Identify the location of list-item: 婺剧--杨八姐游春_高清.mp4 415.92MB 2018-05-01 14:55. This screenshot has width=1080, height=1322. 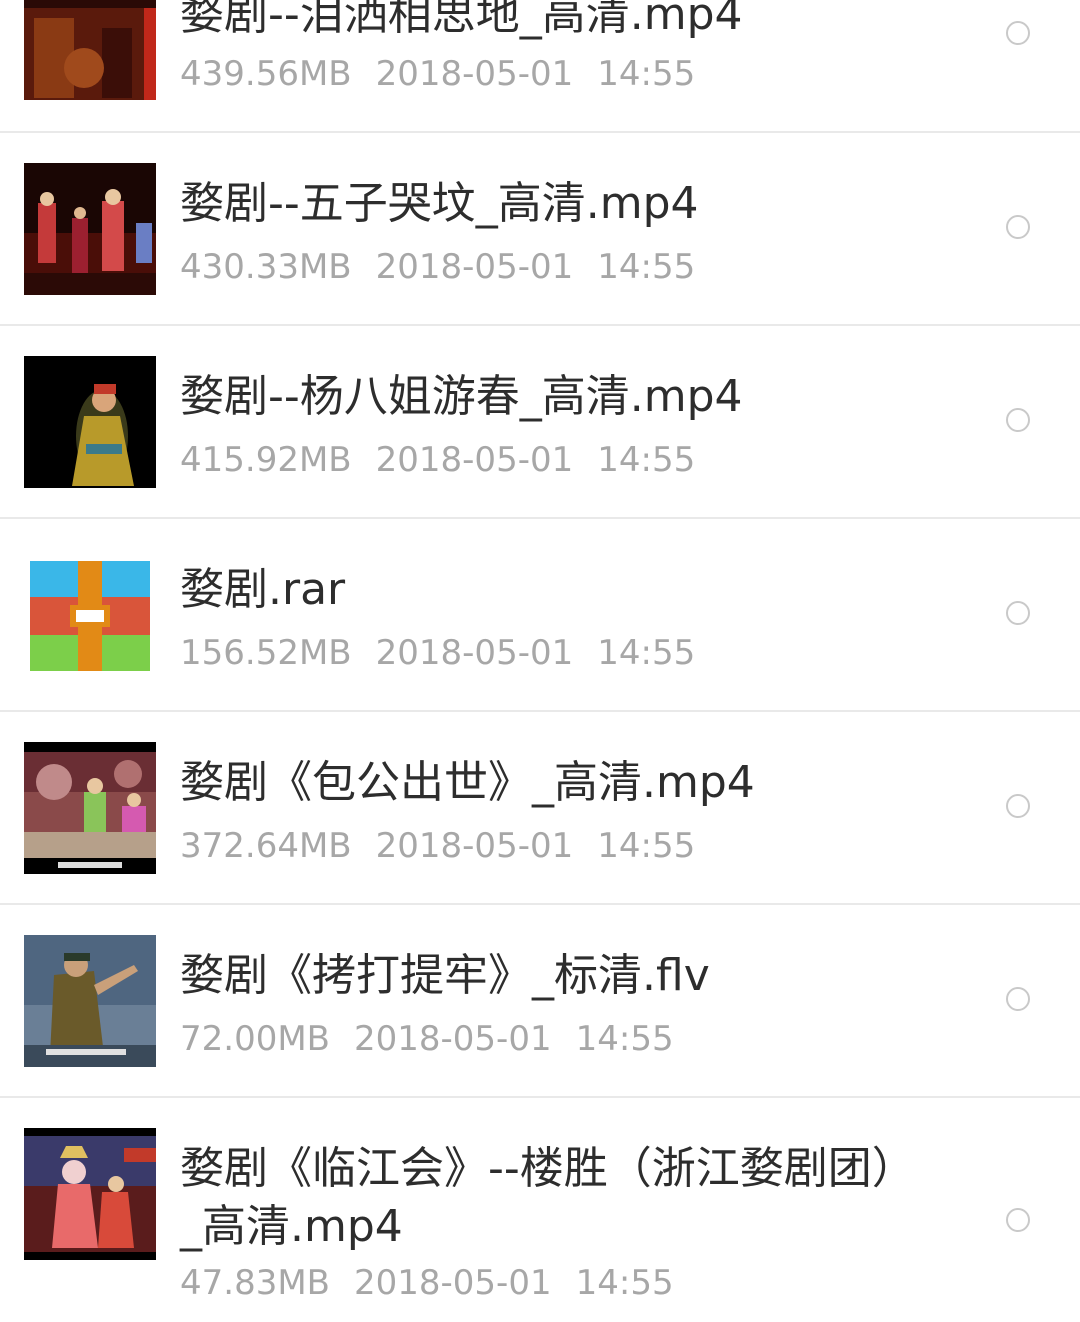
(540, 422).